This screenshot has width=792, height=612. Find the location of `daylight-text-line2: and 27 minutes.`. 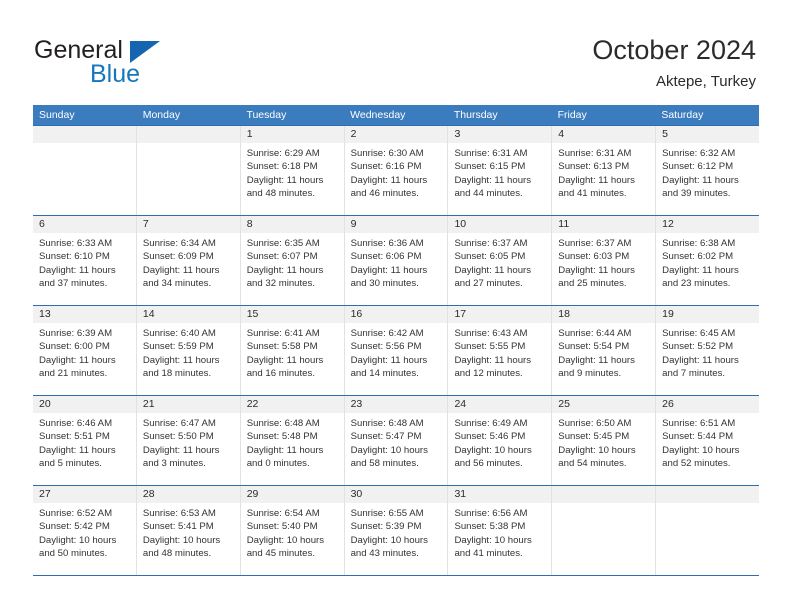

daylight-text-line2: and 27 minutes. is located at coordinates (488, 284).